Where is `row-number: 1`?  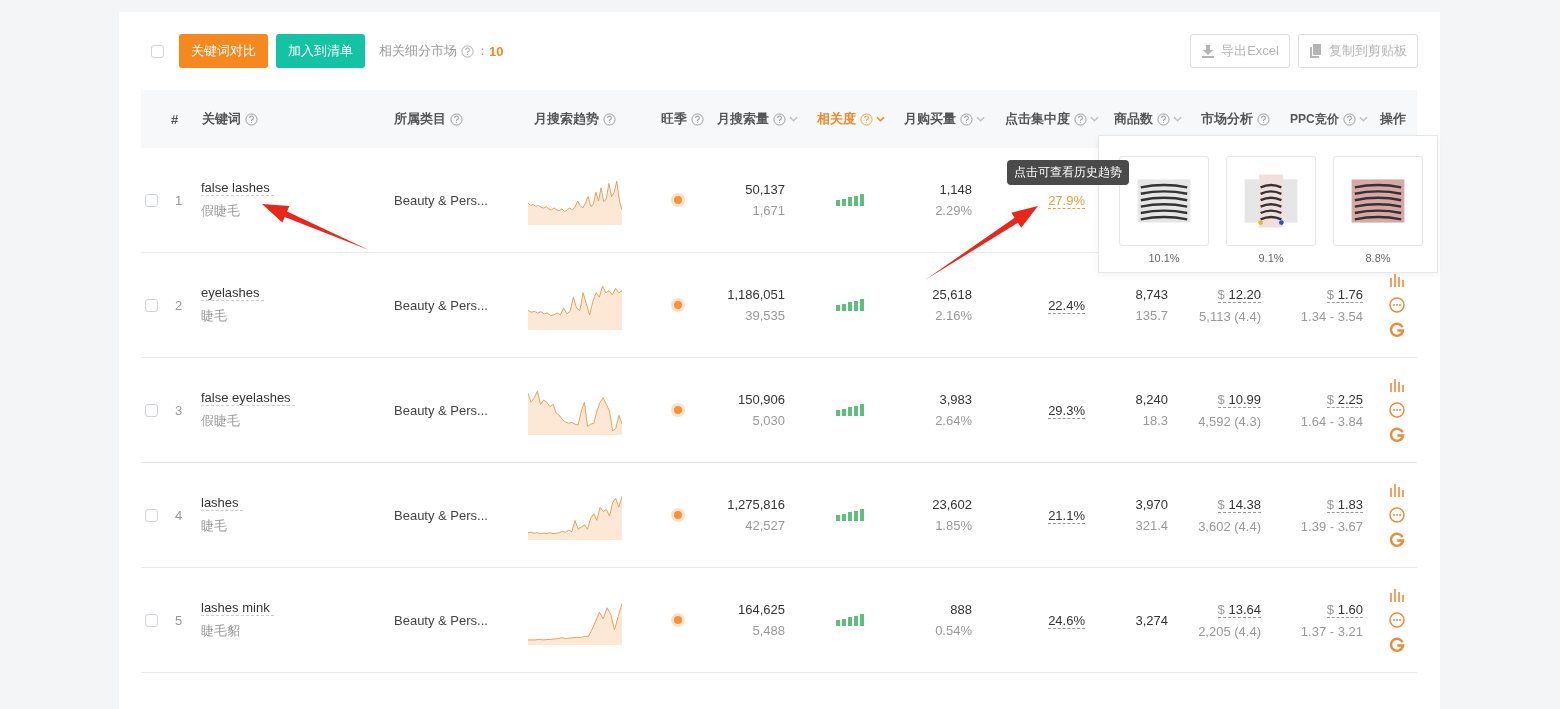 row-number: 1 is located at coordinates (178, 200).